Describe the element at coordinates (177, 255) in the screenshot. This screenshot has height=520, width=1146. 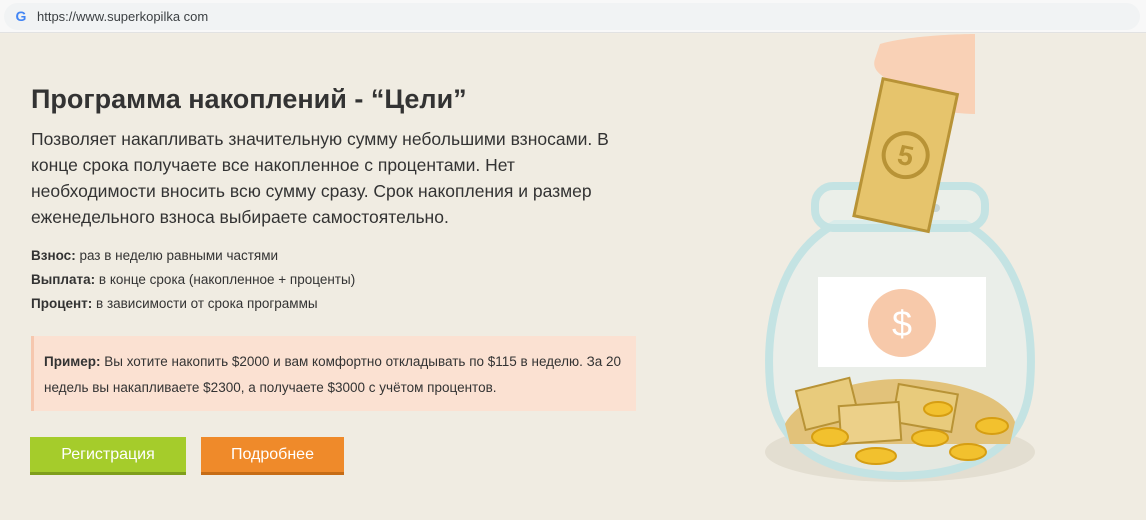
I see `fact-value: раз в неделю равными частями` at that location.